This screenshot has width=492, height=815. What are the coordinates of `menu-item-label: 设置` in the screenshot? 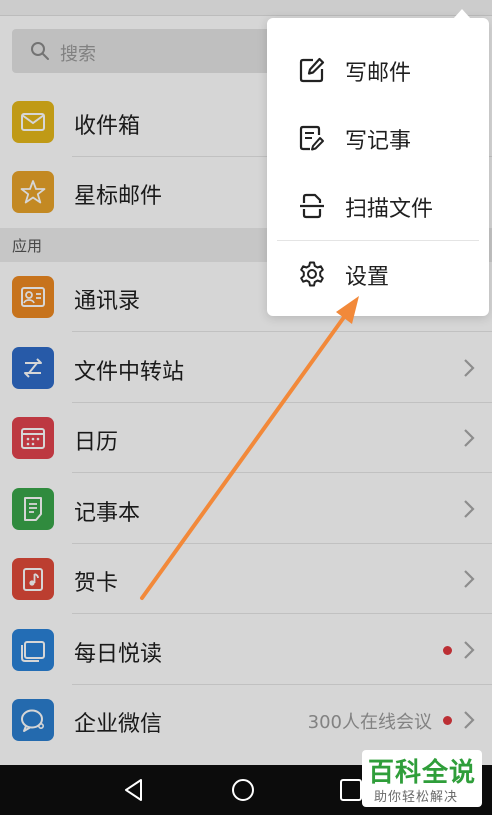 It's located at (367, 277).